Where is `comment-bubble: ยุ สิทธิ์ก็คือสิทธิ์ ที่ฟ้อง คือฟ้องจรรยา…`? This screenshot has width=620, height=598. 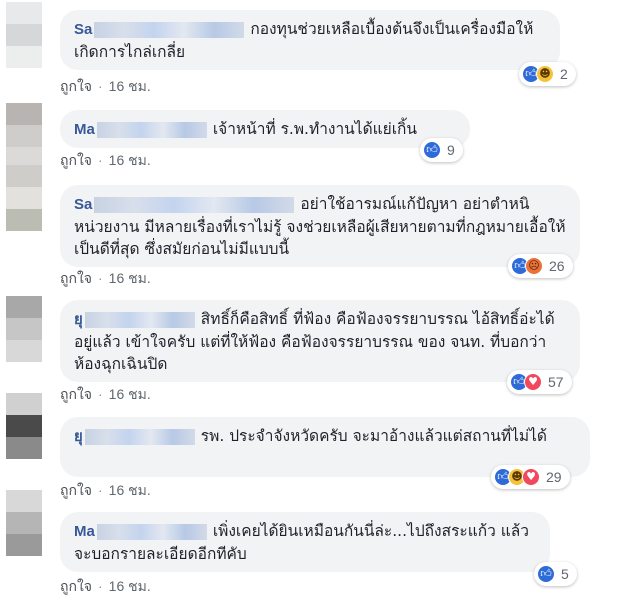
comment-bubble: ยุ สิทธิ์ก็คือสิทธิ์ ที่ฟ้อง คือฟ้องจรรยา… is located at coordinates (320, 341).